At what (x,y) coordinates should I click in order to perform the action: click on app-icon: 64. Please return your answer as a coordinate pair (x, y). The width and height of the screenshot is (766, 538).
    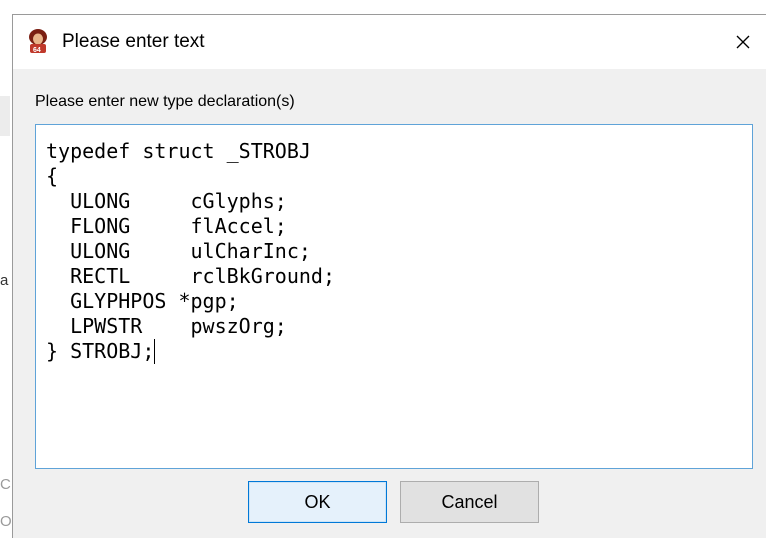
    Looking at the image, I should click on (38, 41).